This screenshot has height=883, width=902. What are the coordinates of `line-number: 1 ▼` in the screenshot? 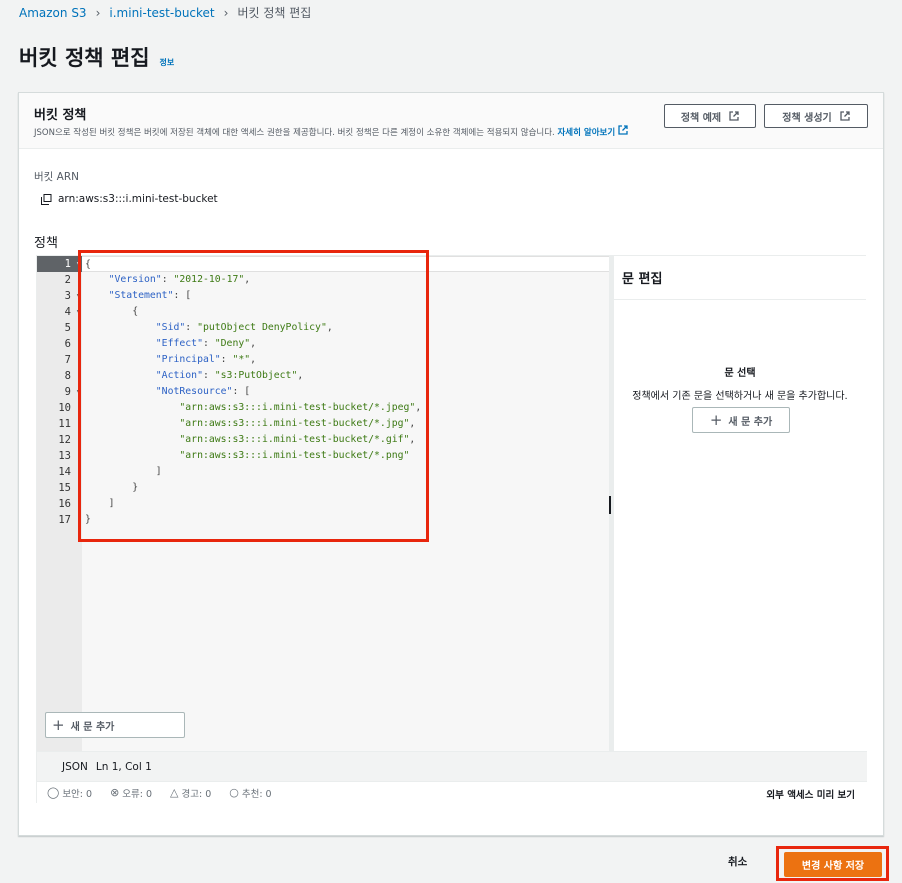 It's located at (59, 264).